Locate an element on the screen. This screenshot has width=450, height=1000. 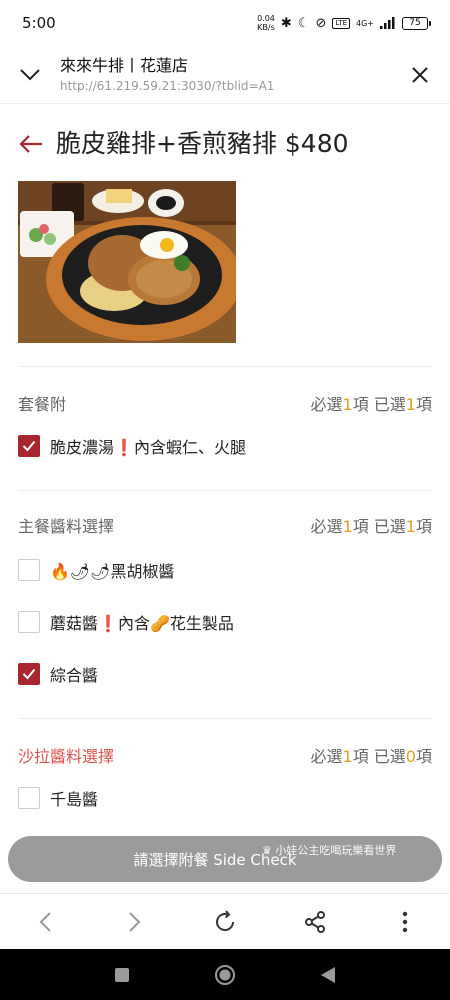
battery-icon: 75 is located at coordinates (416, 23).